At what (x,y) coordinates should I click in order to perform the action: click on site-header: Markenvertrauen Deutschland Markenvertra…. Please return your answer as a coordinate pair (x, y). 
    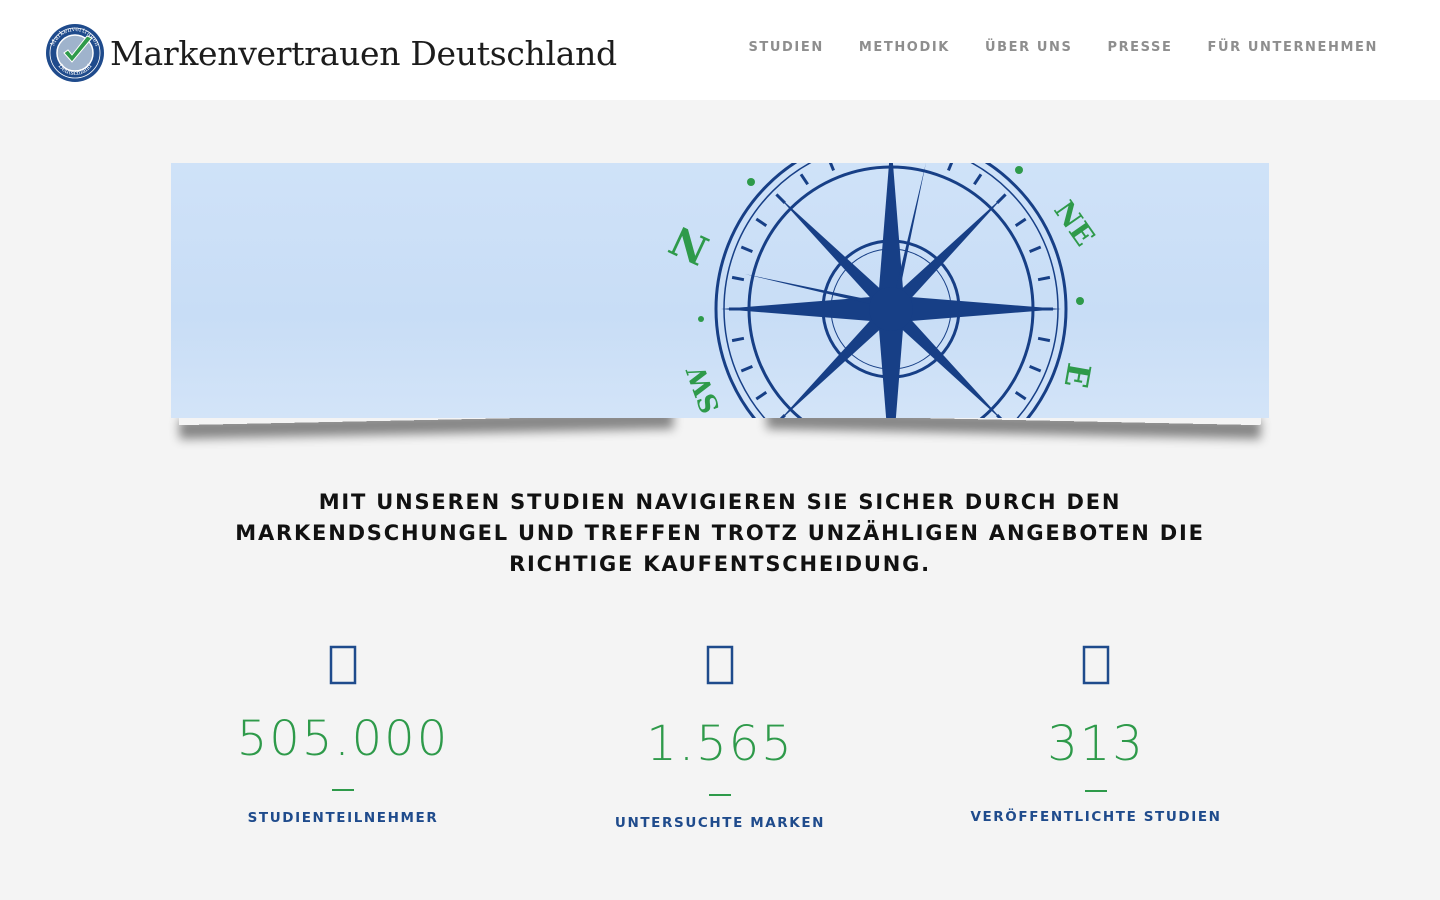
    Looking at the image, I should click on (720, 50).